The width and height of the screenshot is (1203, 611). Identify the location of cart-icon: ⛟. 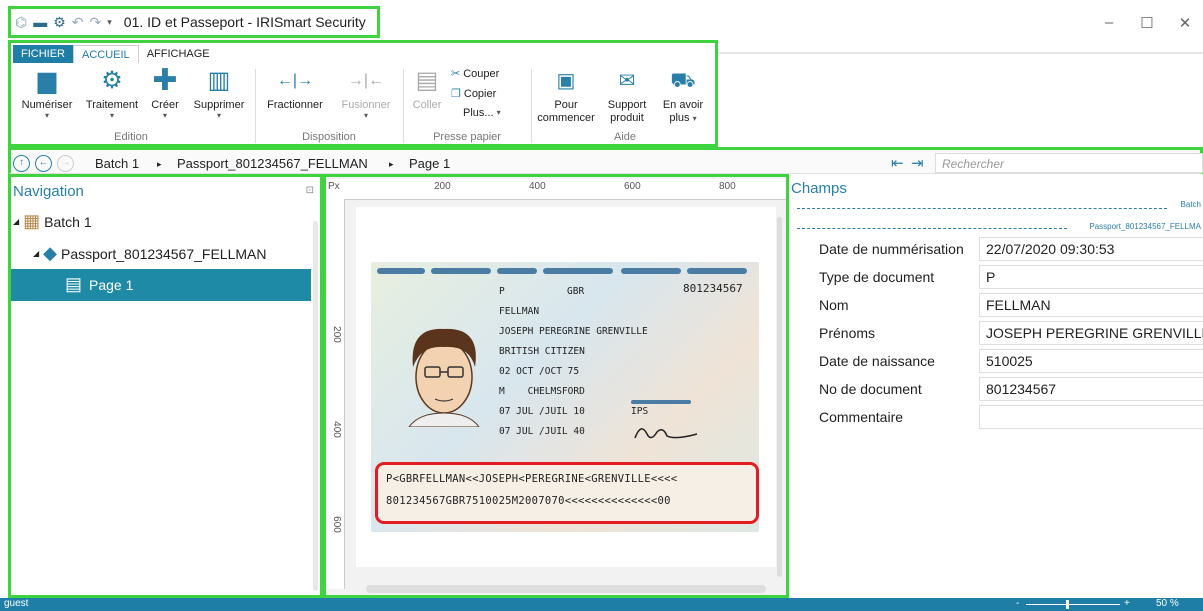
(683, 81).